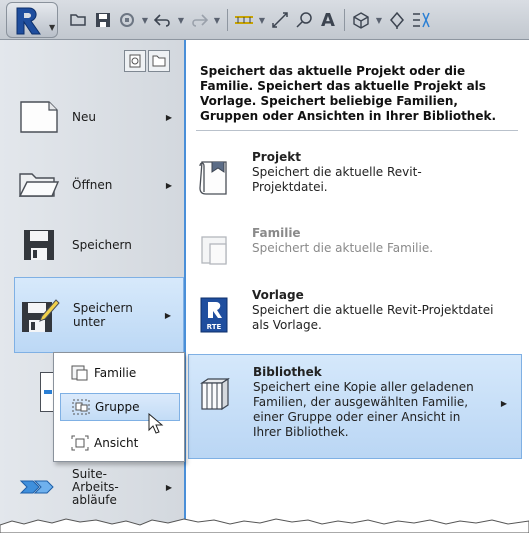  I want to click on option-title: Projekt, so click(276, 157).